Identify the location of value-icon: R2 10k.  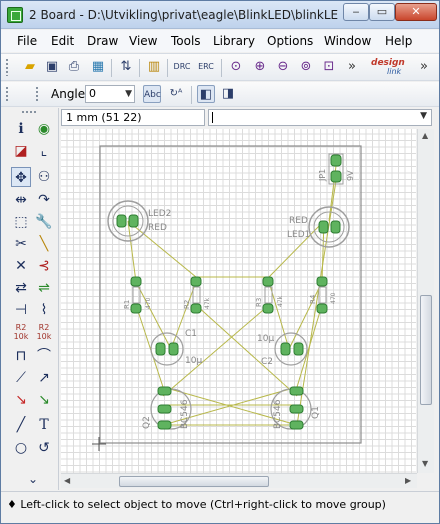
(44, 333).